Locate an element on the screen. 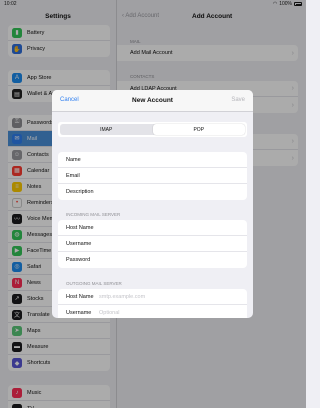 Image resolution: width=320 pixels, height=408 pixels. description-label: Description is located at coordinates (80, 192).